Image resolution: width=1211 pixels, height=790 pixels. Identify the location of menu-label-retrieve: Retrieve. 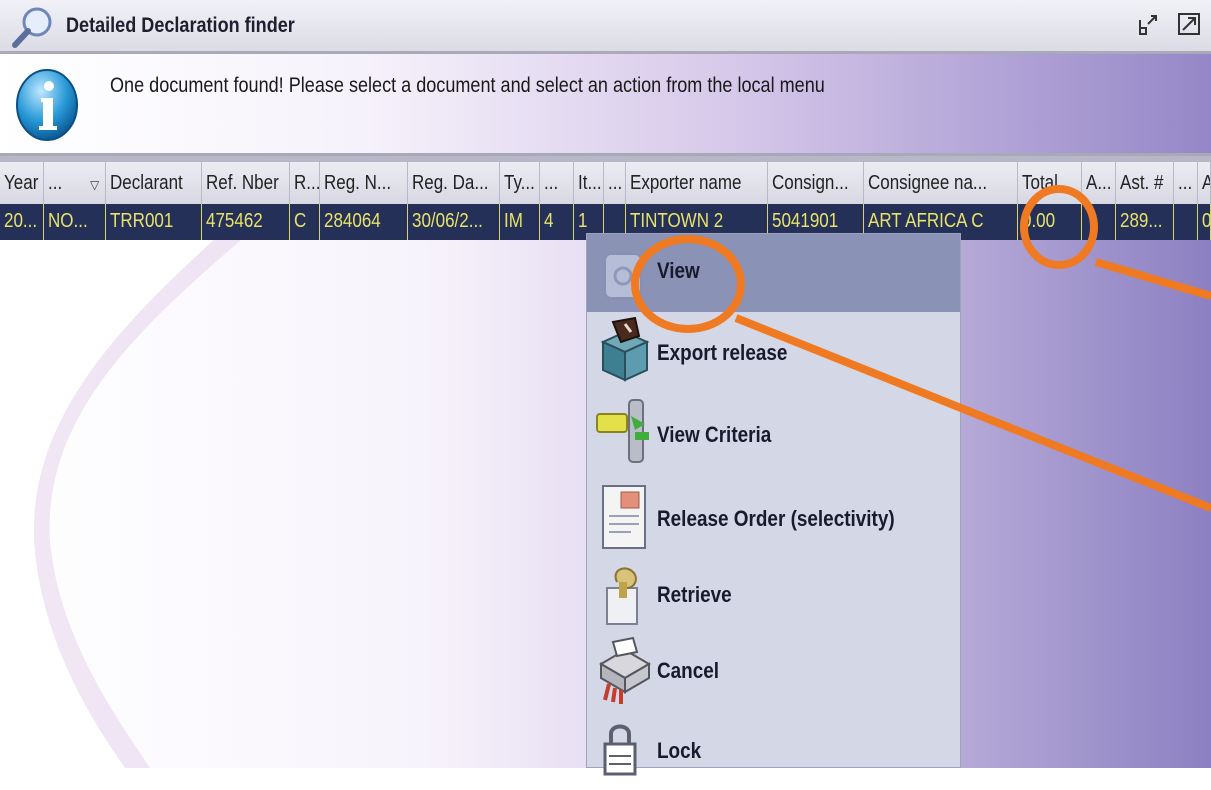
(694, 594).